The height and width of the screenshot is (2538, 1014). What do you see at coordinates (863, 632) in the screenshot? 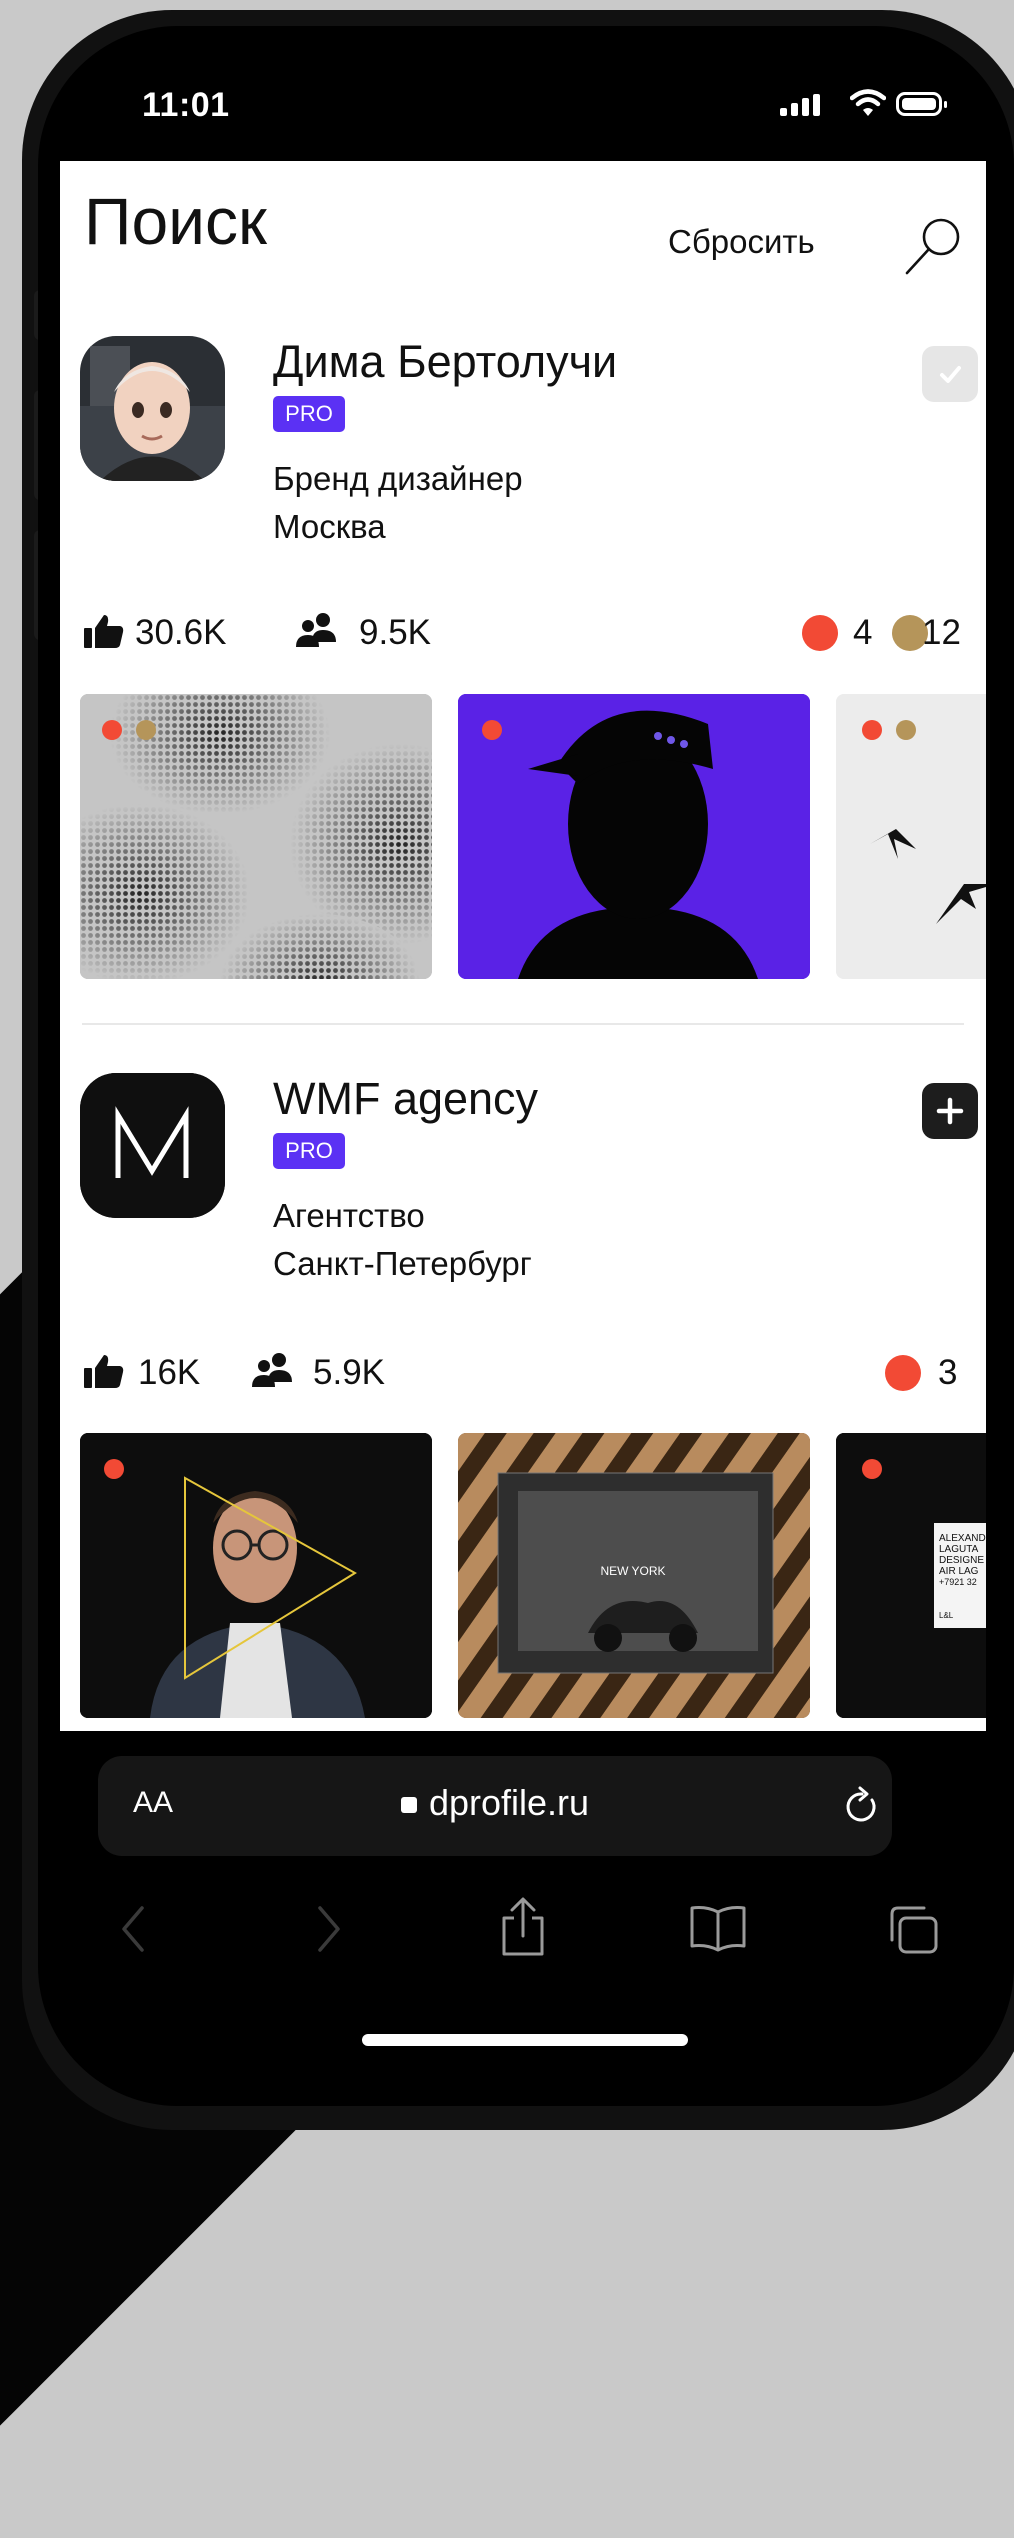
I see `award-count: 4` at bounding box center [863, 632].